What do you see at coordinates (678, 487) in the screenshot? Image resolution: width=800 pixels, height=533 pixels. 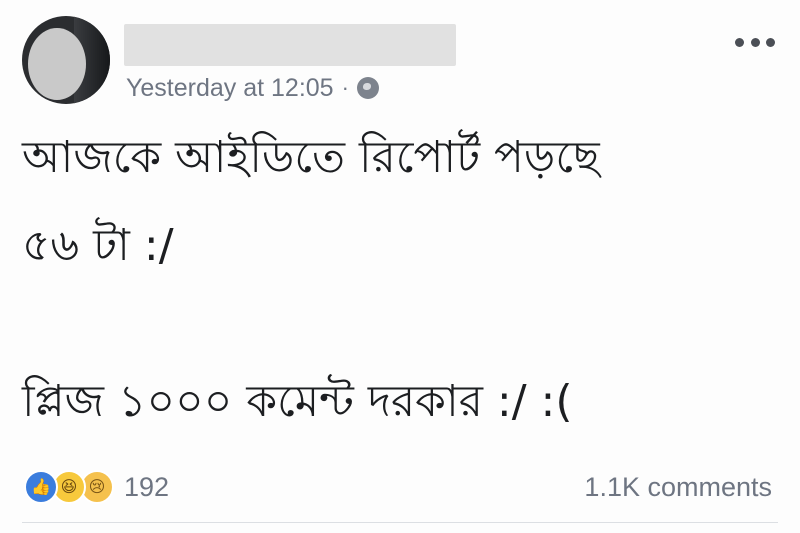 I see `comments-count-link: 1.1K comments` at bounding box center [678, 487].